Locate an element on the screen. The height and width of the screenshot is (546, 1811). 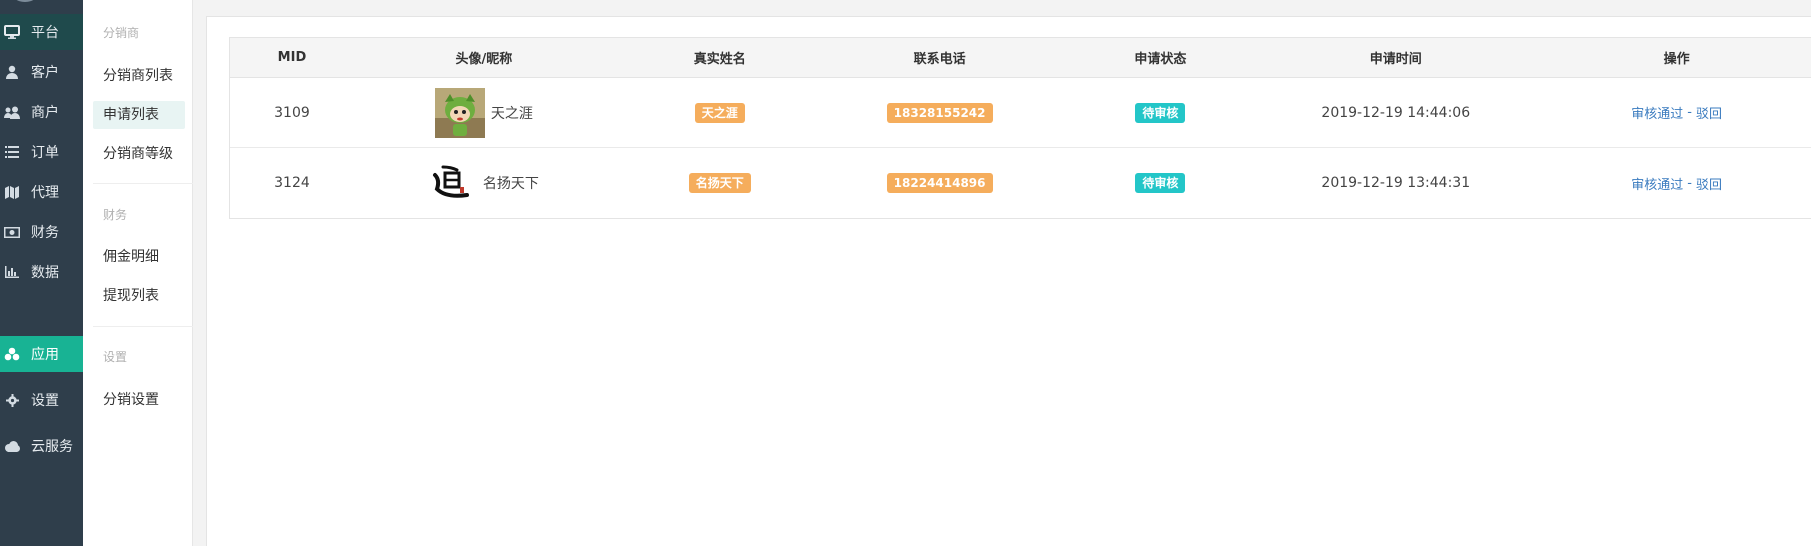
submenu-item-commission: 佣金明细 is located at coordinates (139, 257).